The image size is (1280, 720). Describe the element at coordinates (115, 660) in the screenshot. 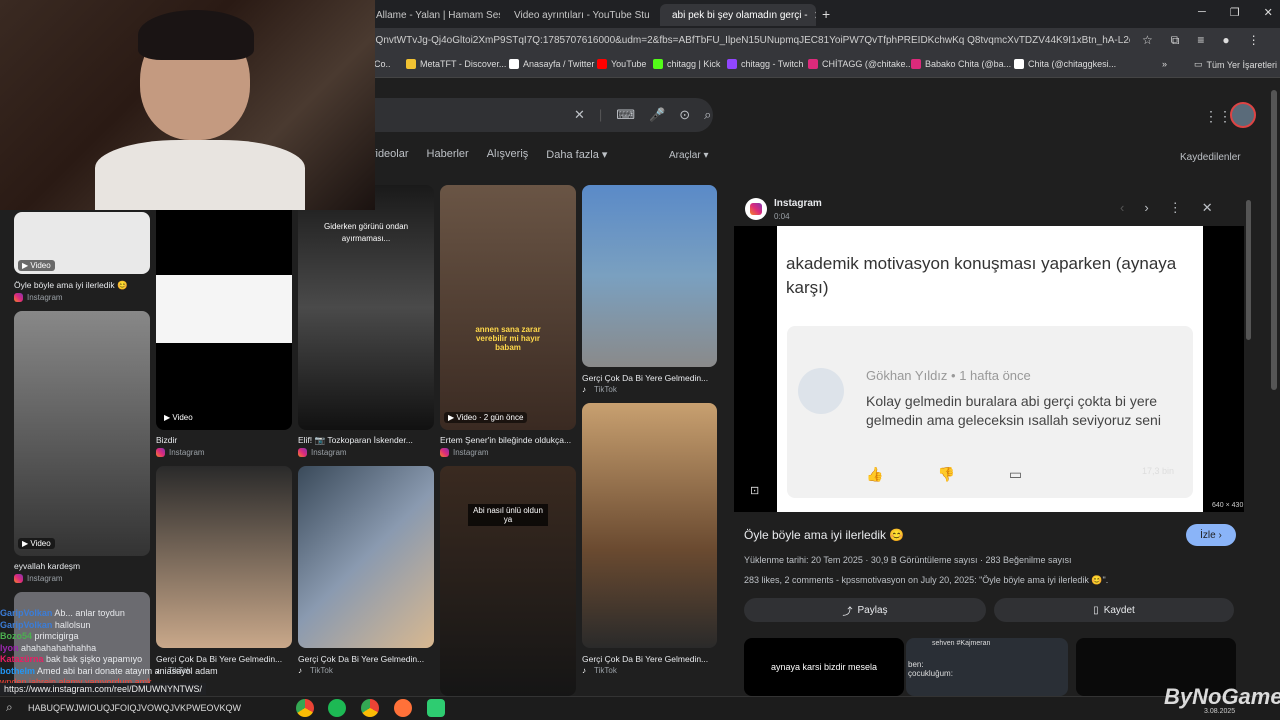

I see `chat-message: Katazürna bak bak şişko yapamıyo` at that location.